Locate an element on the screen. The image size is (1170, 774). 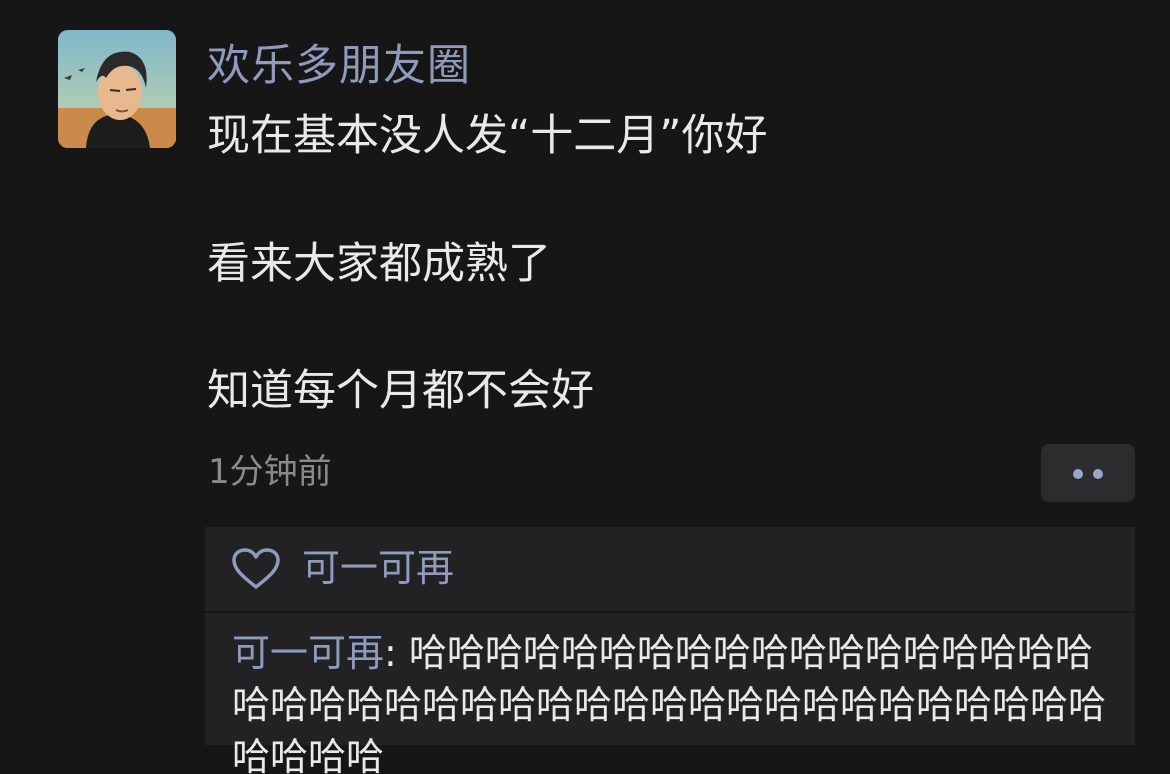
divider is located at coordinates (670, 612).